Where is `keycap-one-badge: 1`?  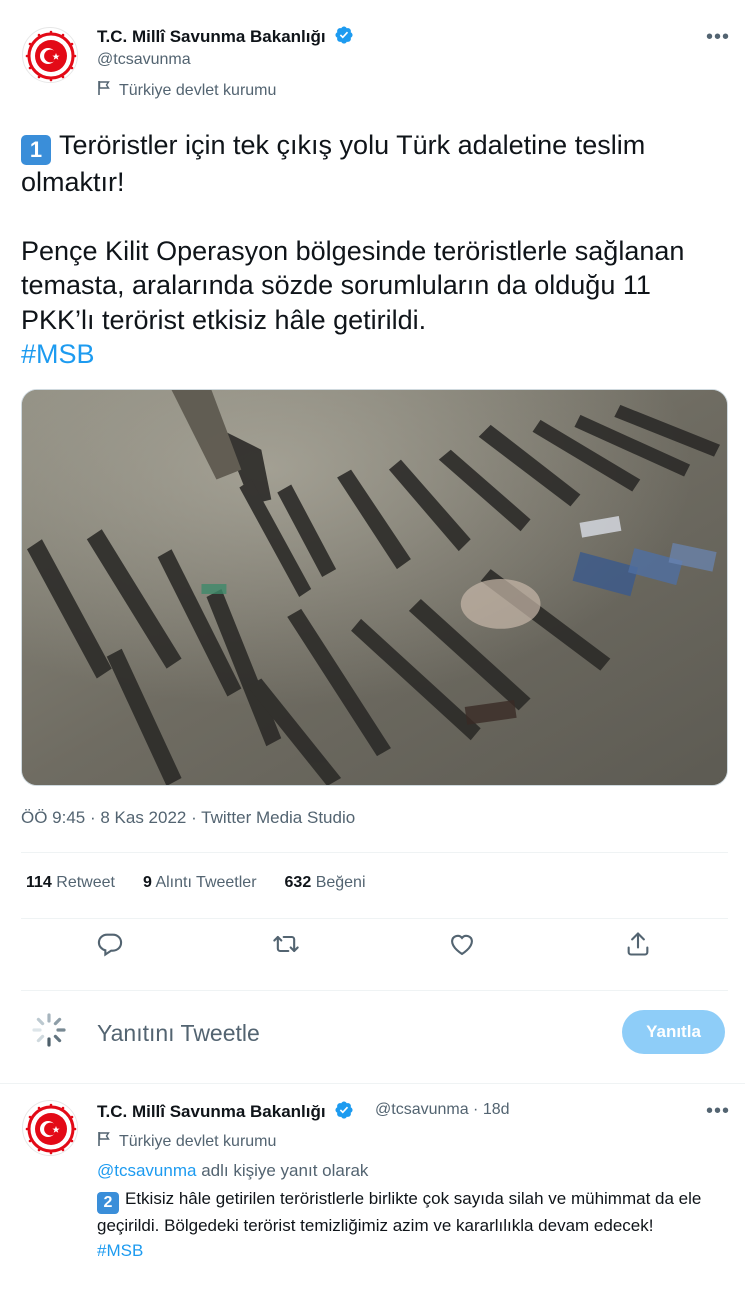
keycap-one-badge: 1 is located at coordinates (36, 150).